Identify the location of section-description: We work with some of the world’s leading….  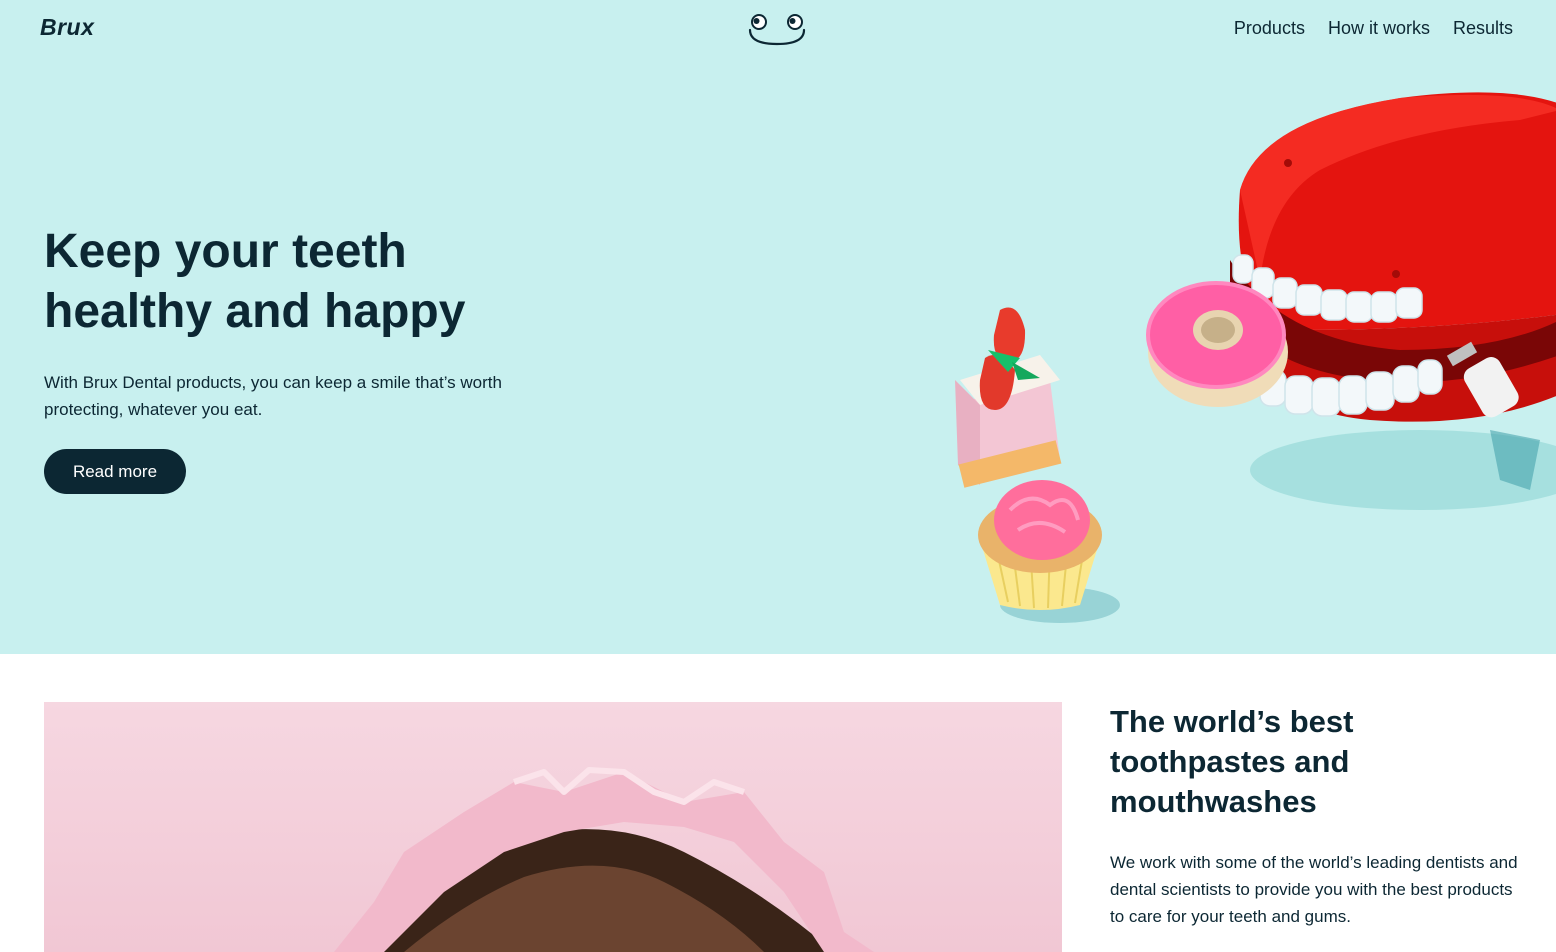
(1314, 889).